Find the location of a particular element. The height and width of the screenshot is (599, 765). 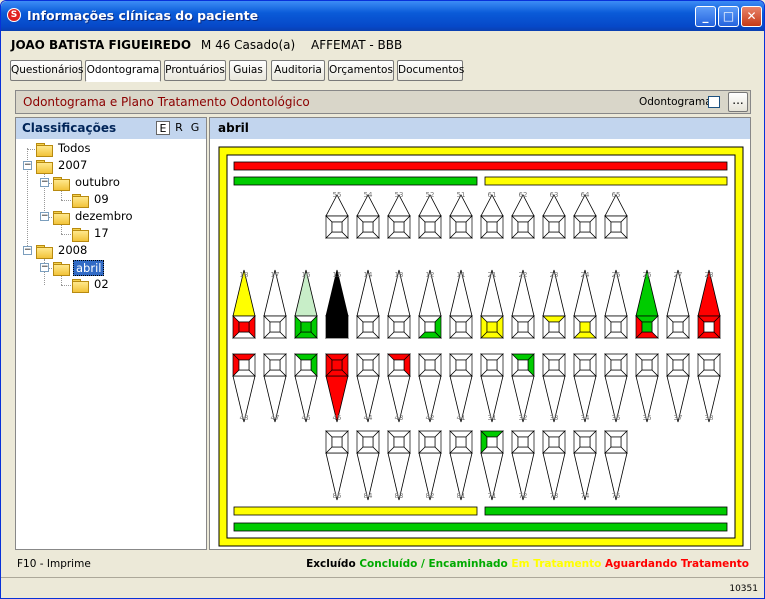

tree-node-outubro: outubro is located at coordinates (123, 183).